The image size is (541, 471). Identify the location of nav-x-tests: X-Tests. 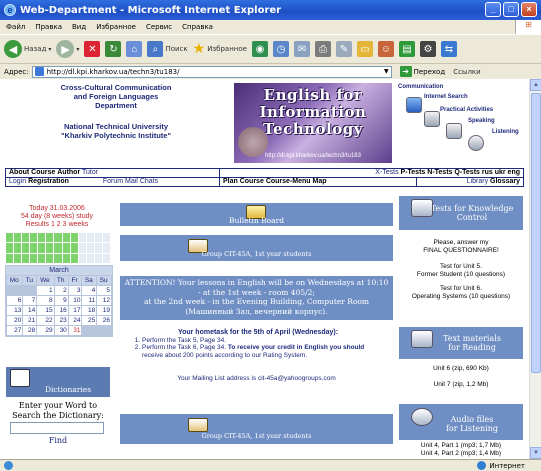
(386, 172).